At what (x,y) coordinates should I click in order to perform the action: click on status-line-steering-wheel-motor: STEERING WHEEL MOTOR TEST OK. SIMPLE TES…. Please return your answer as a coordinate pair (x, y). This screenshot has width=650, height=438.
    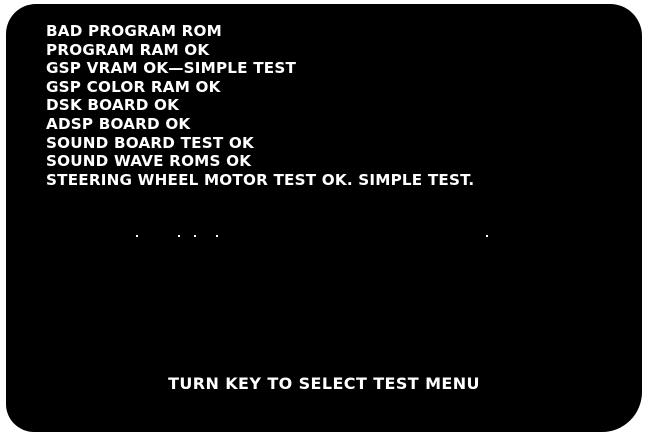
    Looking at the image, I should click on (260, 179).